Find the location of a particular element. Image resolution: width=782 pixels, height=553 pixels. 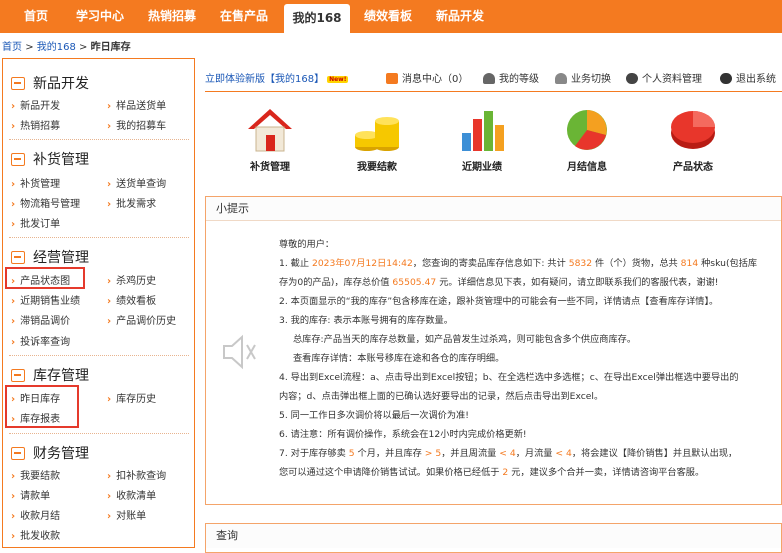

query-panel: 查询 is located at coordinates (493, 538).